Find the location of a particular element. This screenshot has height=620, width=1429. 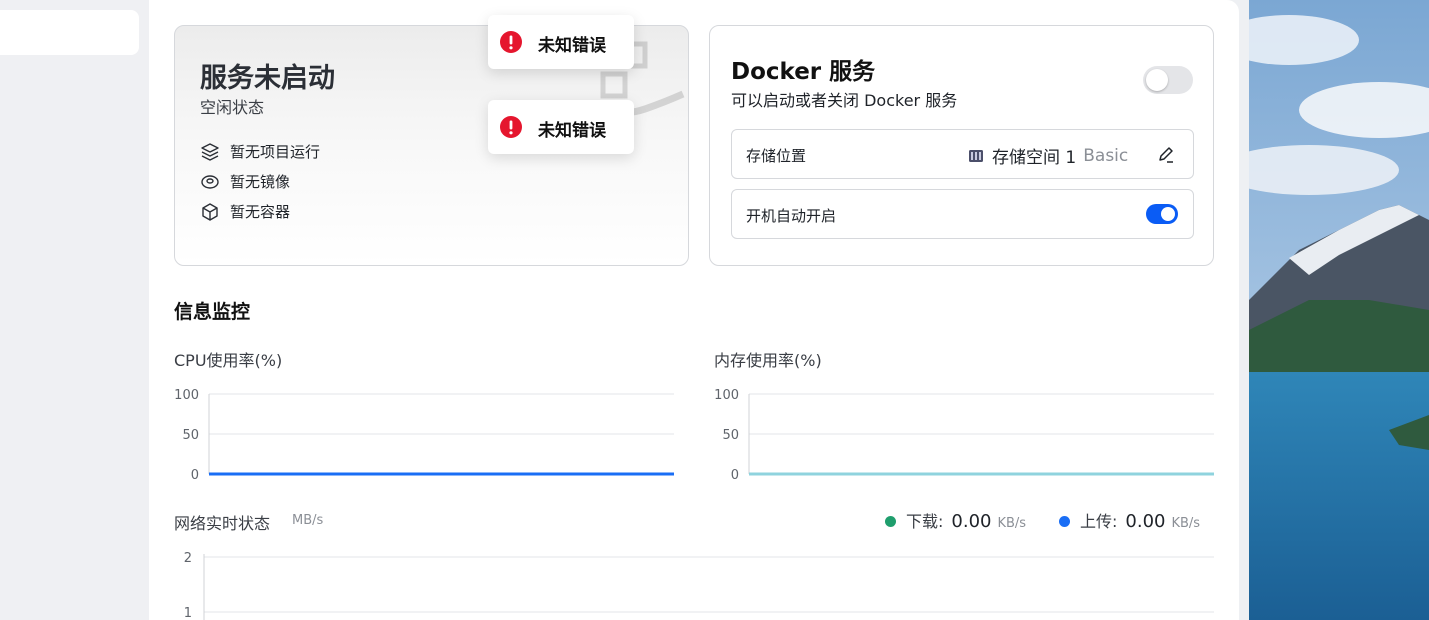

autostart-toggle is located at coordinates (1162, 214).